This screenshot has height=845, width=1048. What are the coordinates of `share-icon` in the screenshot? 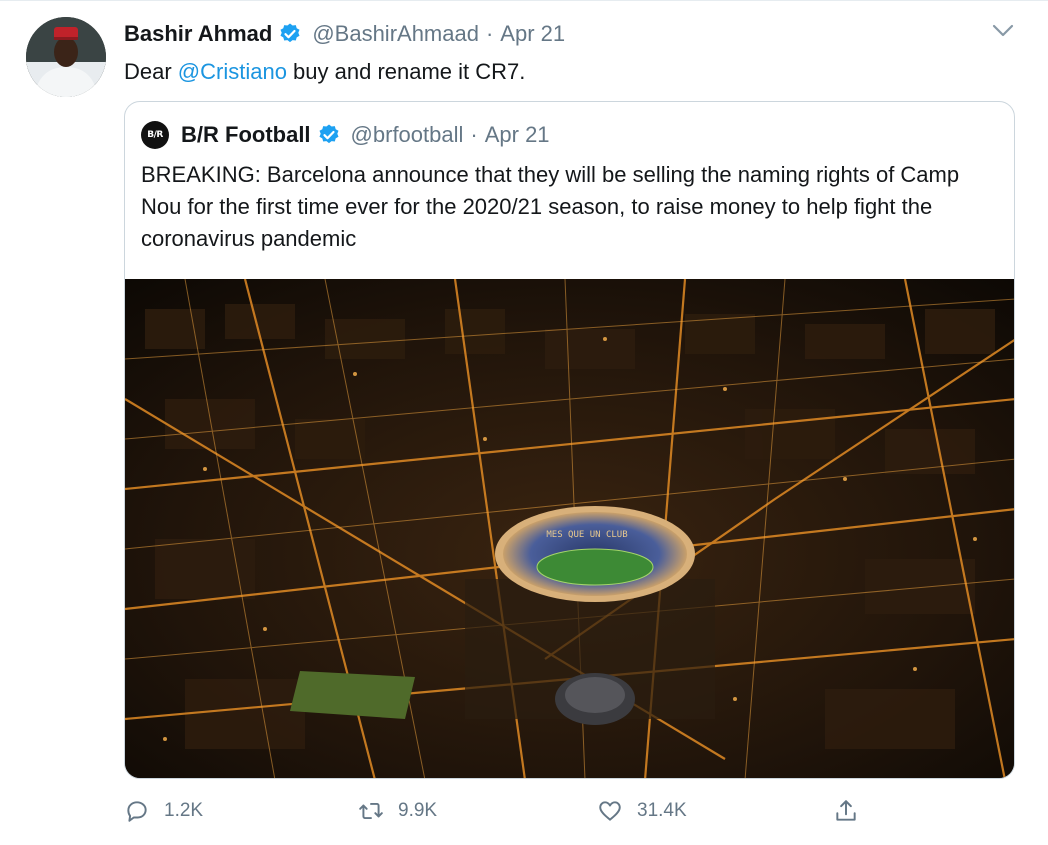 It's located at (846, 810).